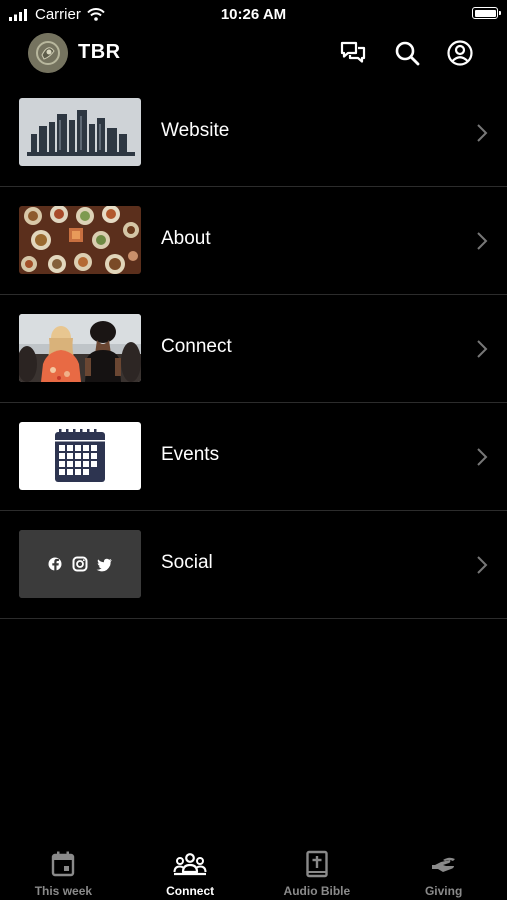 The height and width of the screenshot is (900, 507). What do you see at coordinates (80, 456) in the screenshot?
I see `events-thumbnail` at bounding box center [80, 456].